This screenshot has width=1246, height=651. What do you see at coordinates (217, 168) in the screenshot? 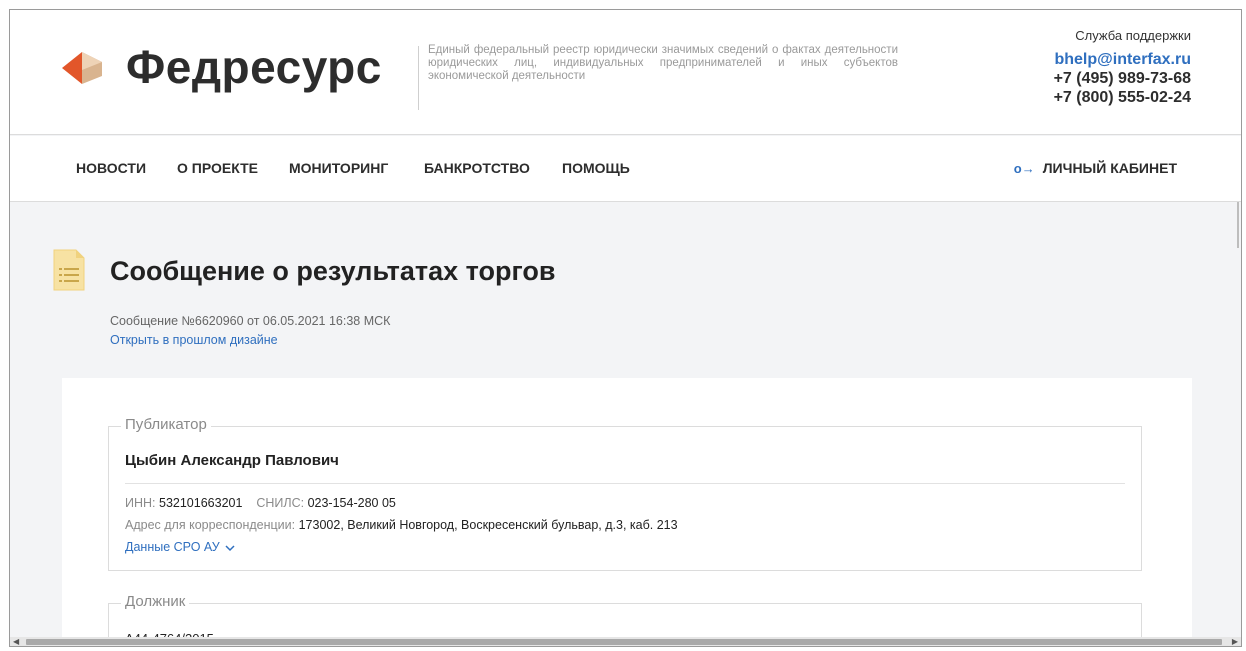
I see `nav-item-about: О ПРОЕКТЕ` at bounding box center [217, 168].